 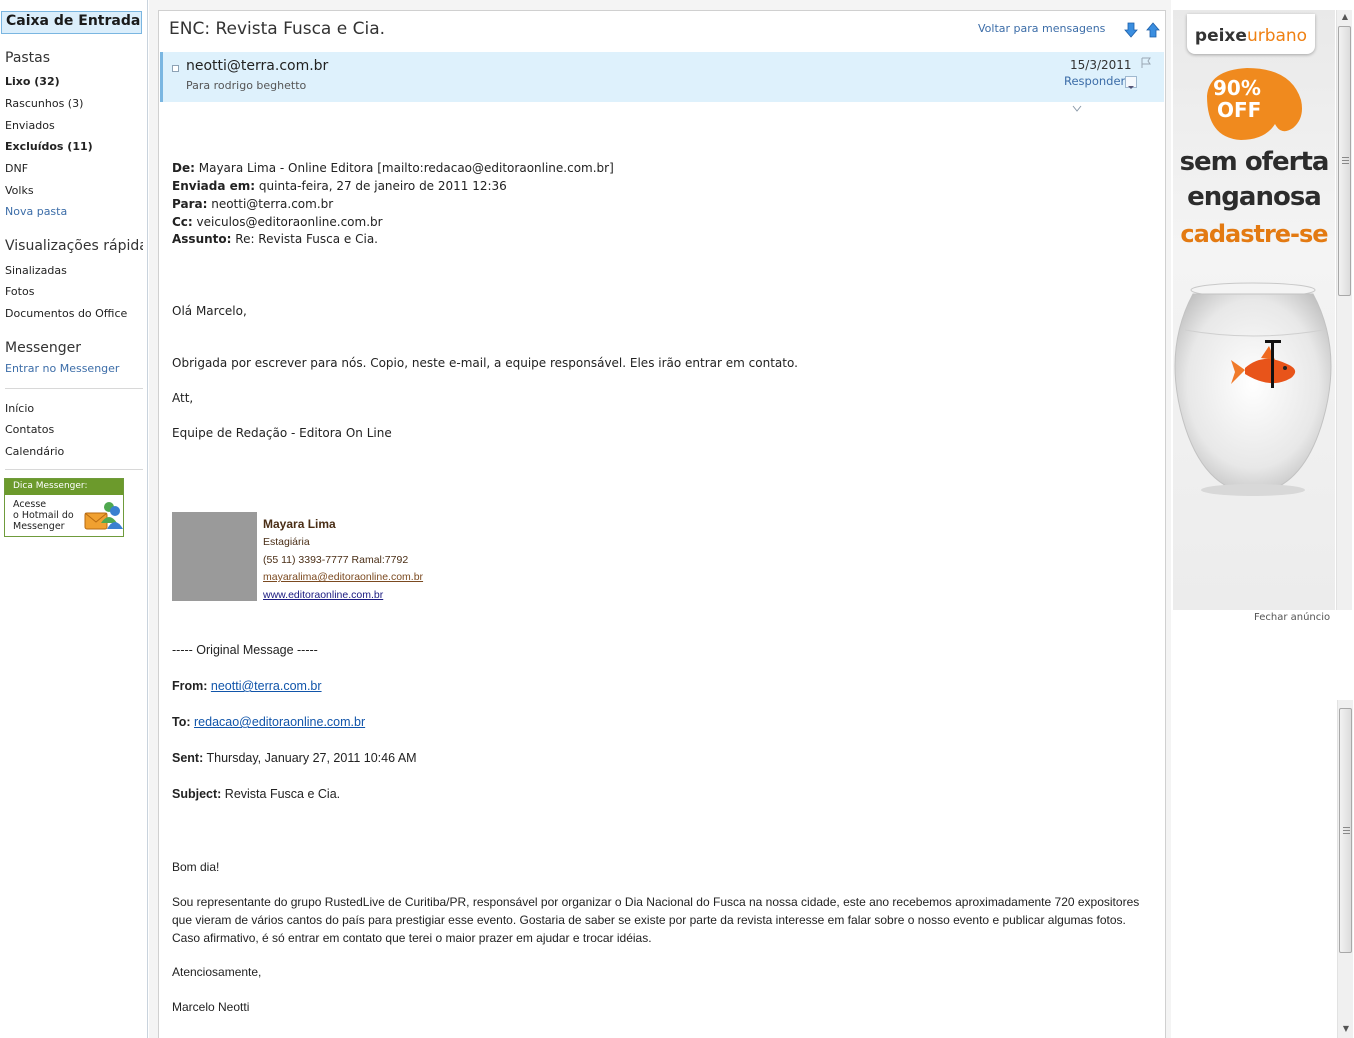 I want to click on reply-button: Responder, so click(x=1094, y=81).